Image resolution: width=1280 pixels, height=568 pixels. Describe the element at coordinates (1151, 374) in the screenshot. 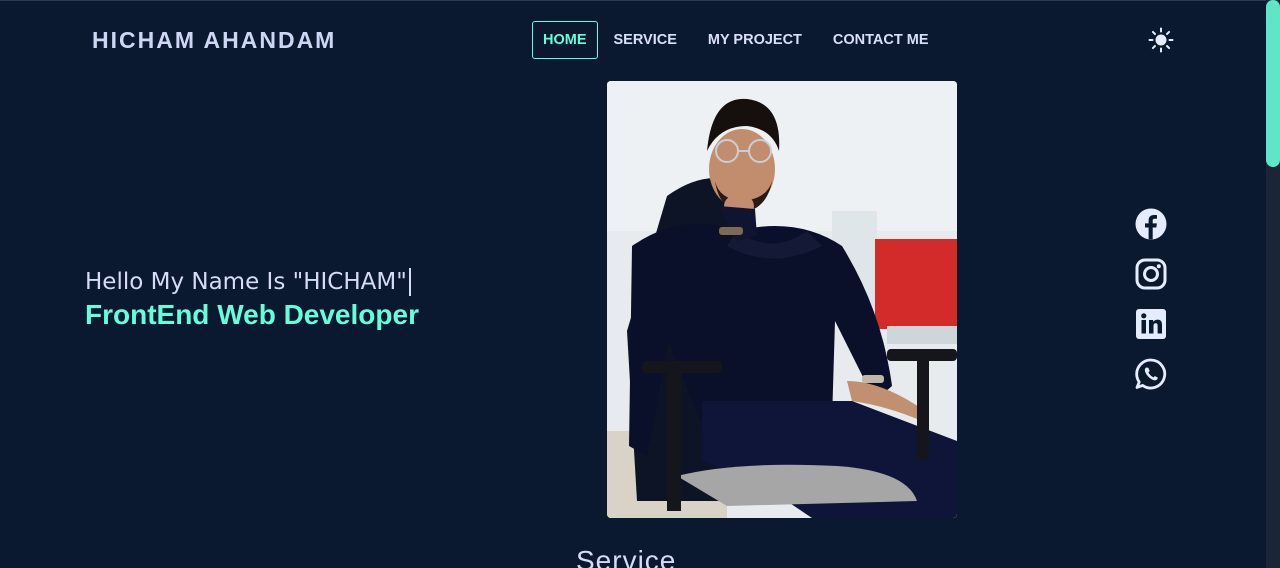

I see `whatsapp-icon` at that location.